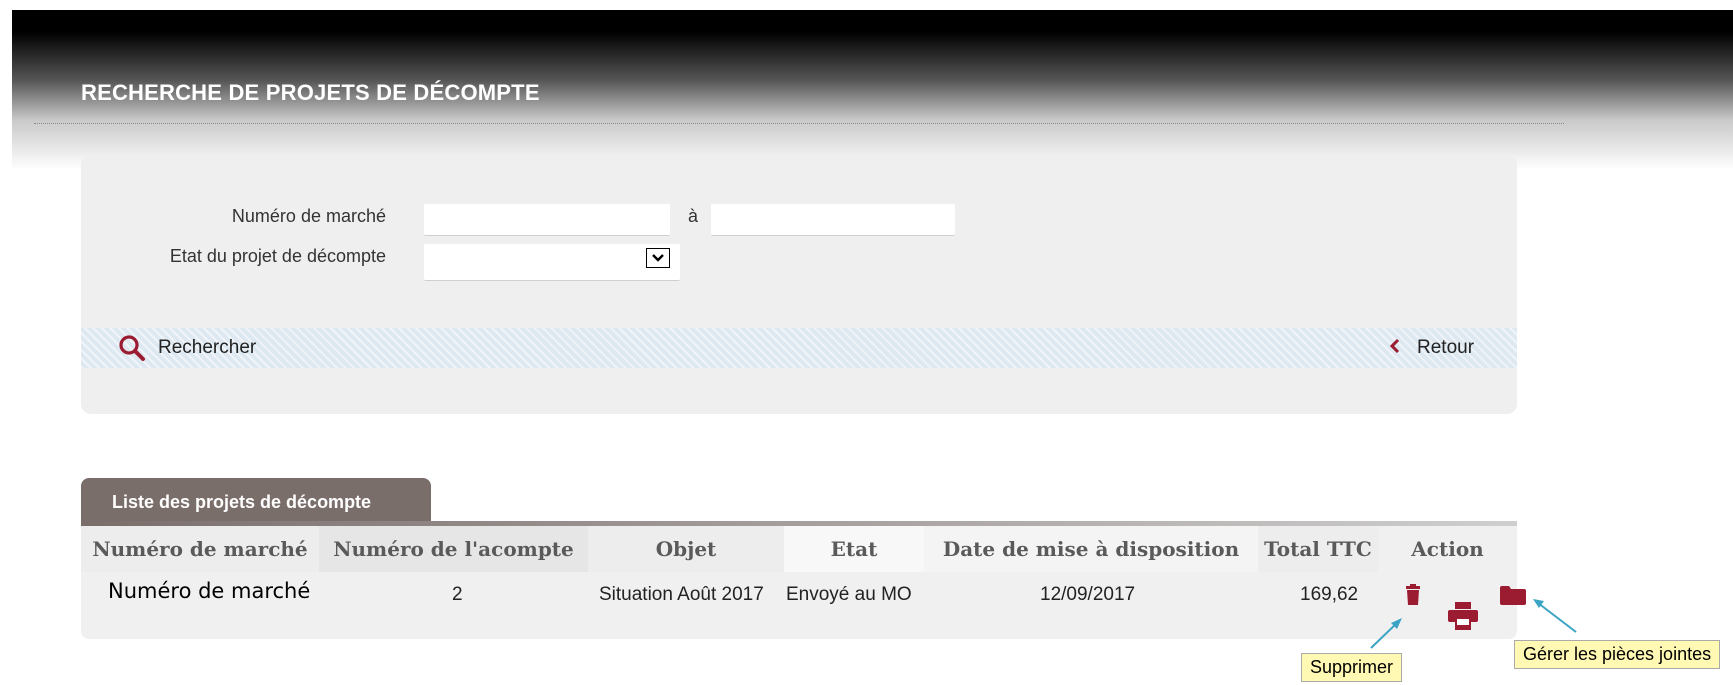  I want to click on tooltip-pieces-jointes: Gérer les pièces jointes, so click(1617, 654).